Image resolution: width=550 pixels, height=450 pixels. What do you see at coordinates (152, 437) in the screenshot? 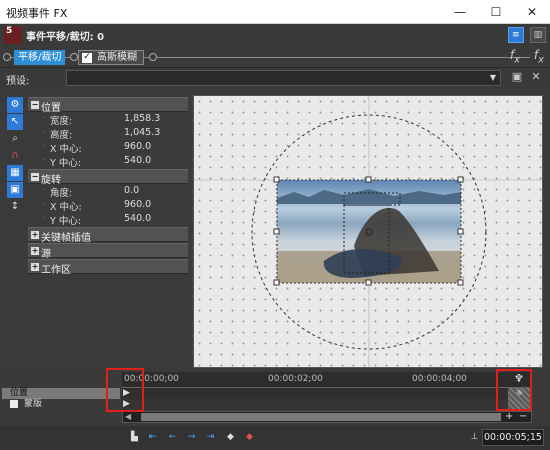
I see `first-keyframe-icon: ⇤` at bounding box center [152, 437].